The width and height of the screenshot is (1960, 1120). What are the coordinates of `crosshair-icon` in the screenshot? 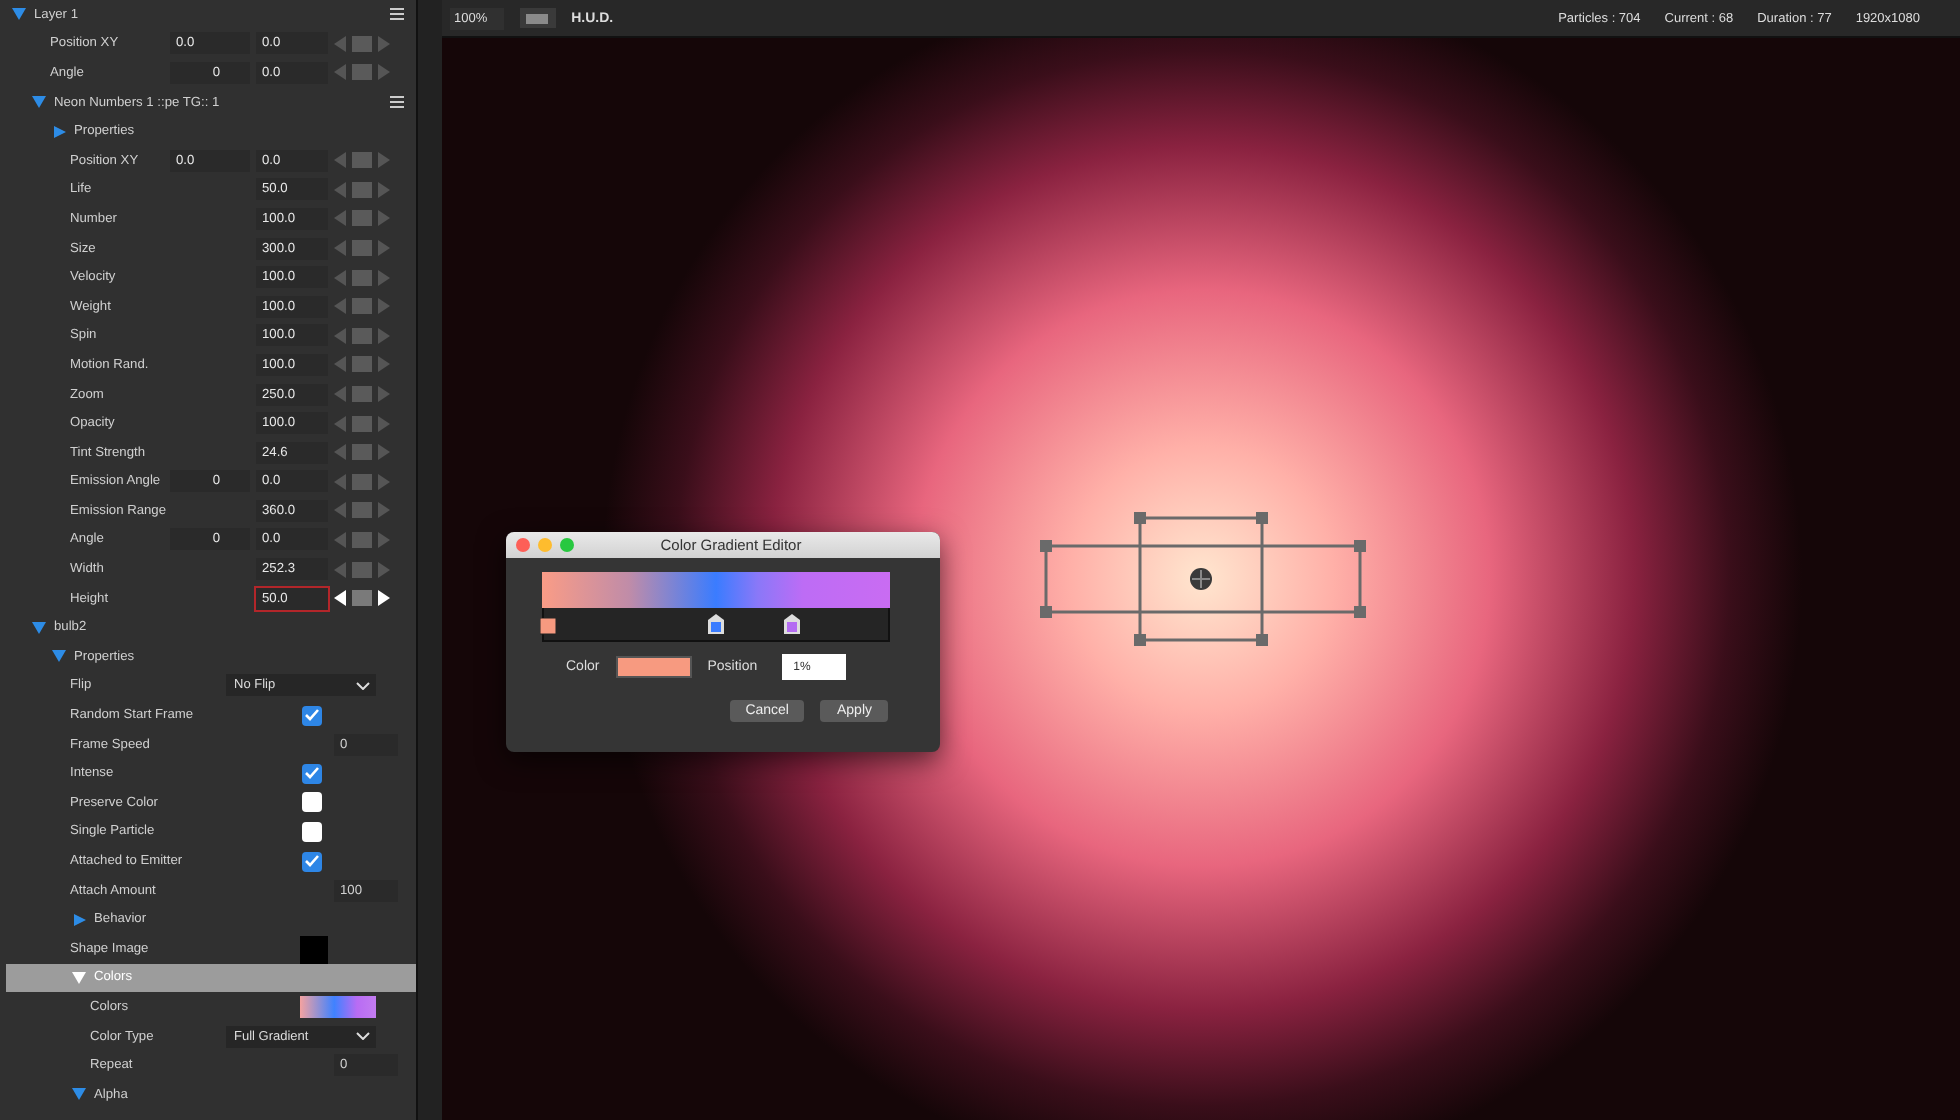 It's located at (1201, 579).